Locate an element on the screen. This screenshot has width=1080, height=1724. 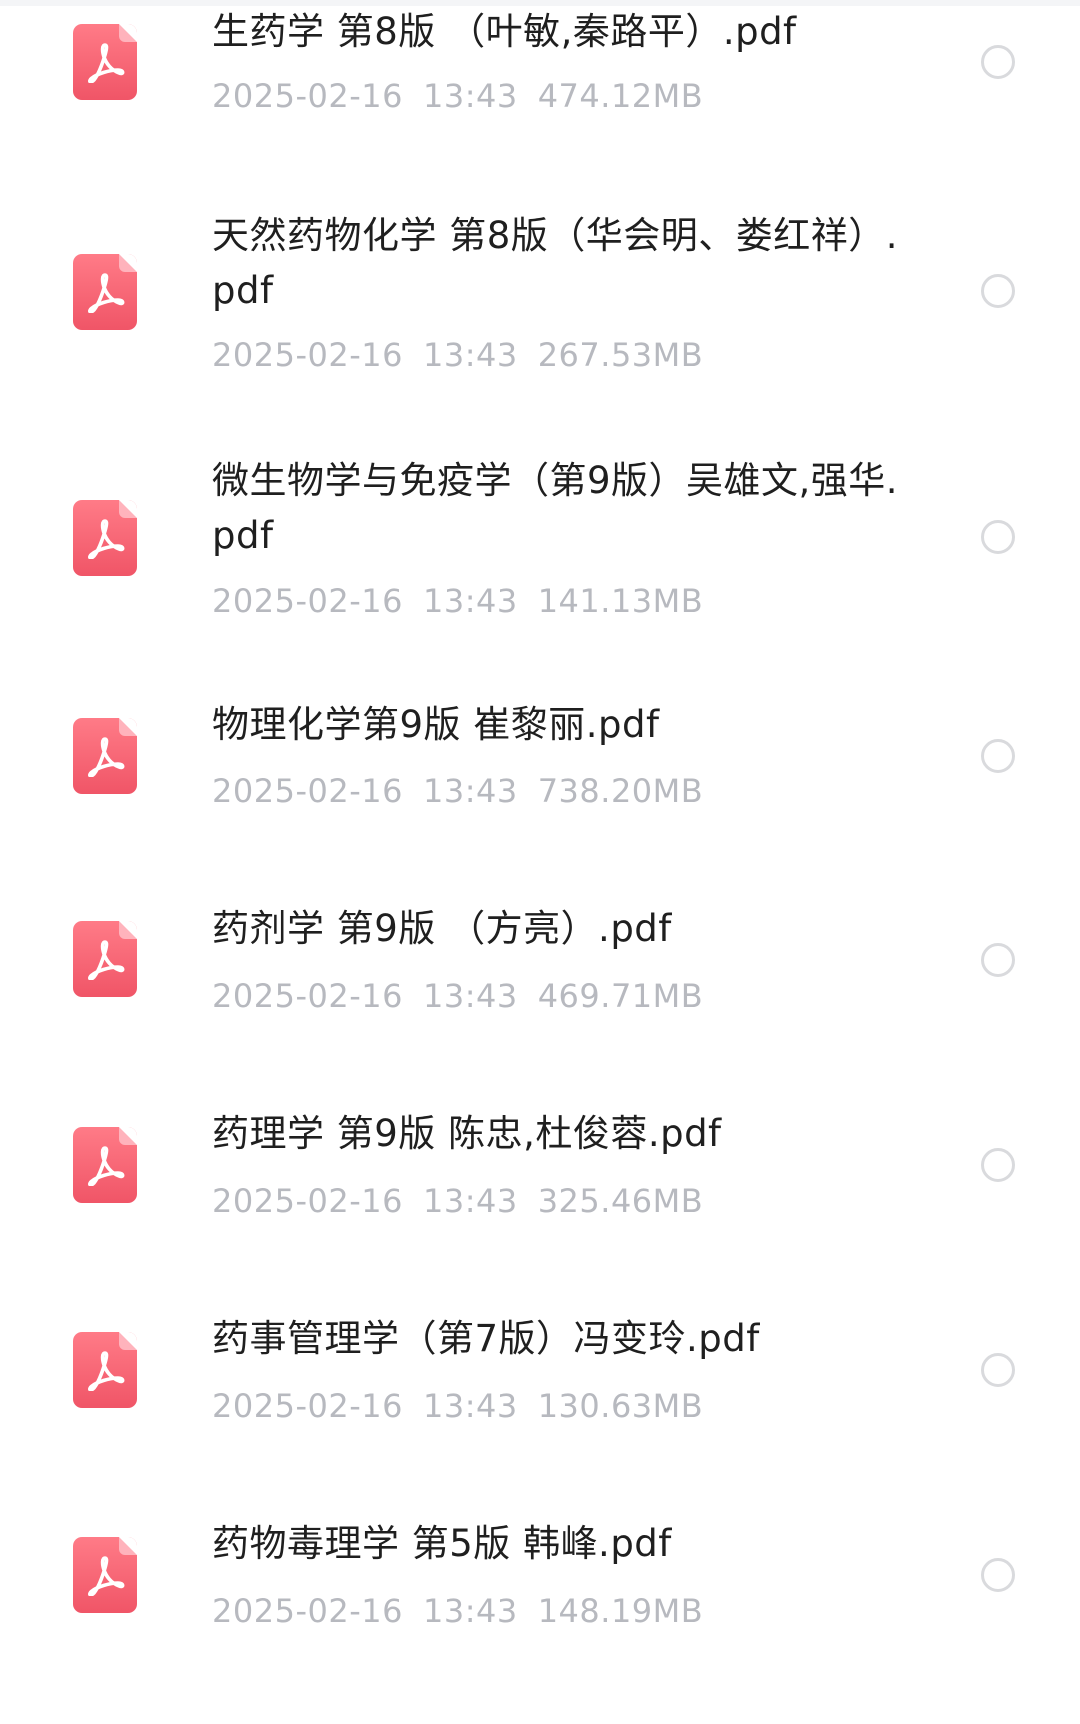
file-meta: 2025-02-16 13:43 469.71MB is located at coordinates (457, 996).